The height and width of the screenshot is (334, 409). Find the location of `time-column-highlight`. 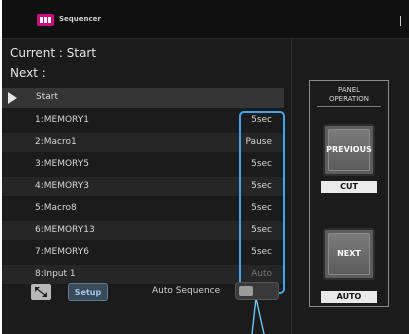

time-column-highlight is located at coordinates (262, 202).